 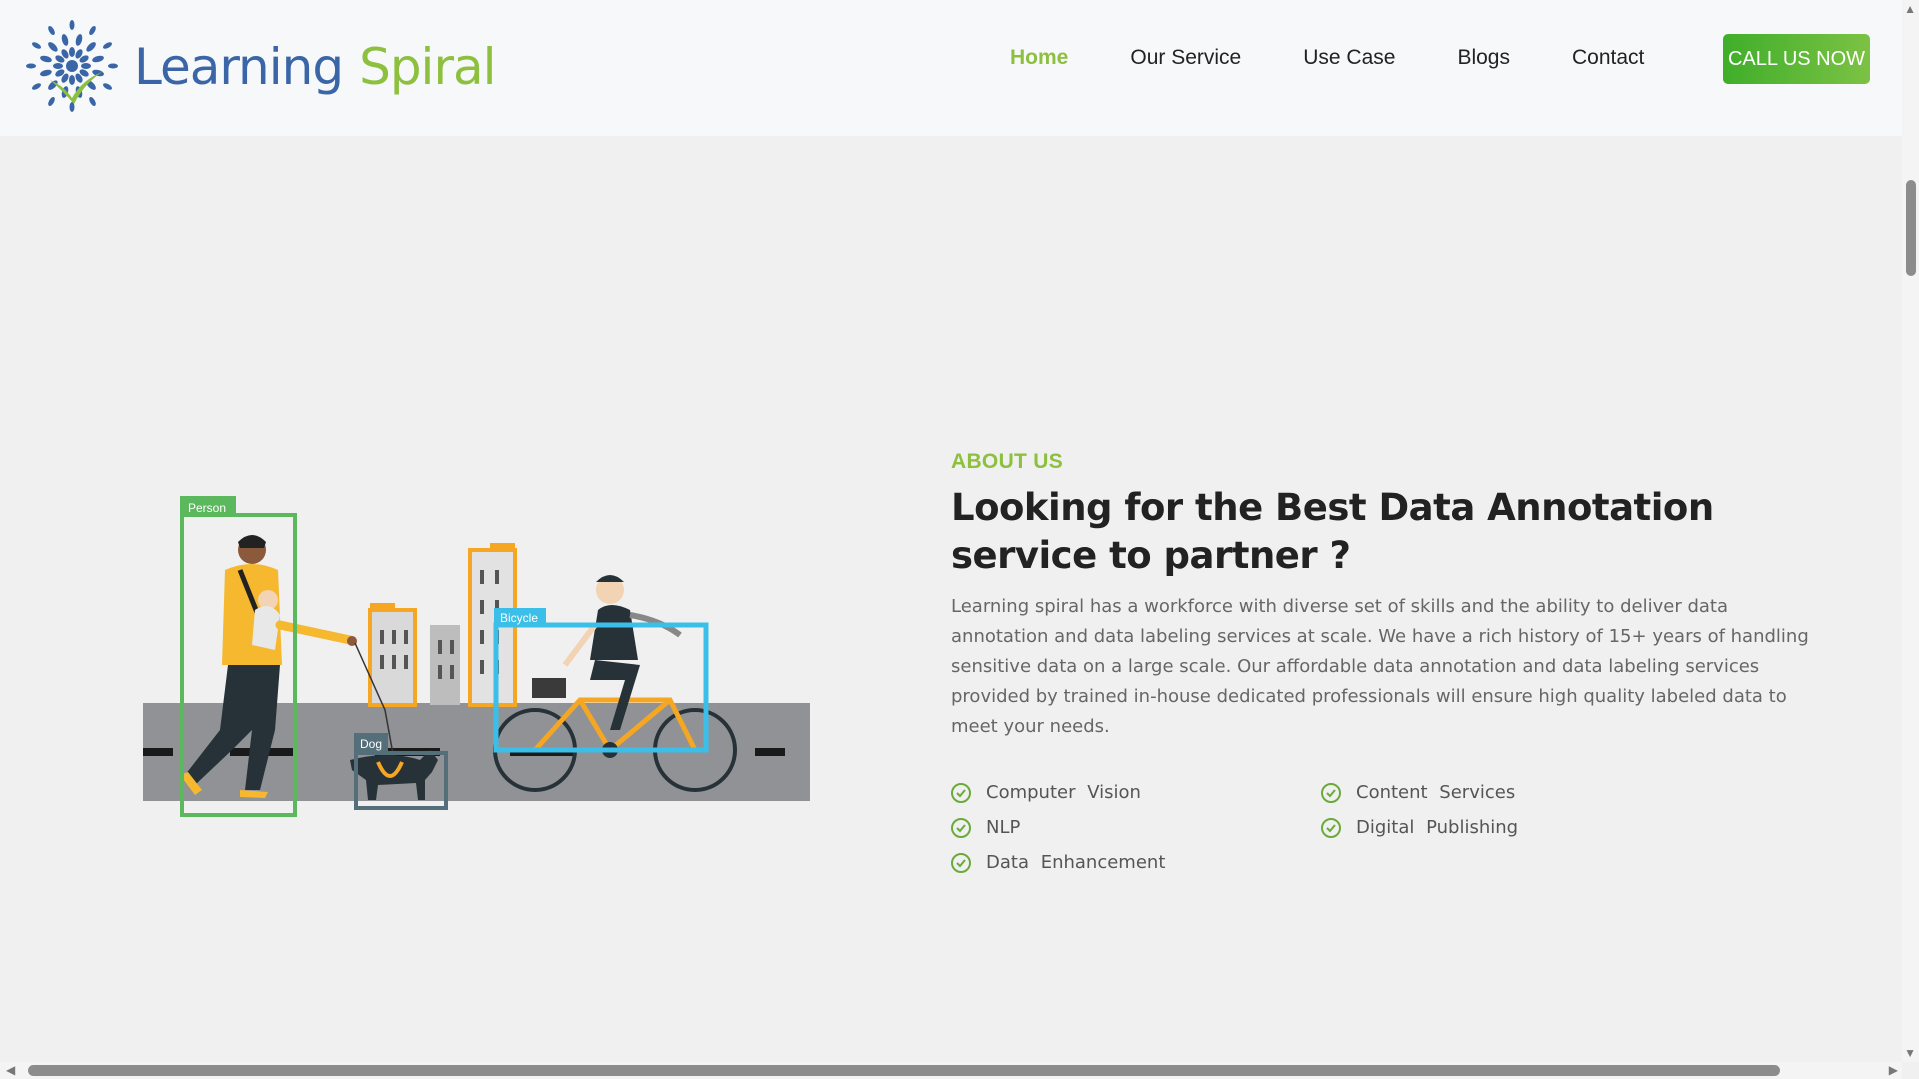 I want to click on feature-item: Digital Publishing, so click(x=1506, y=827).